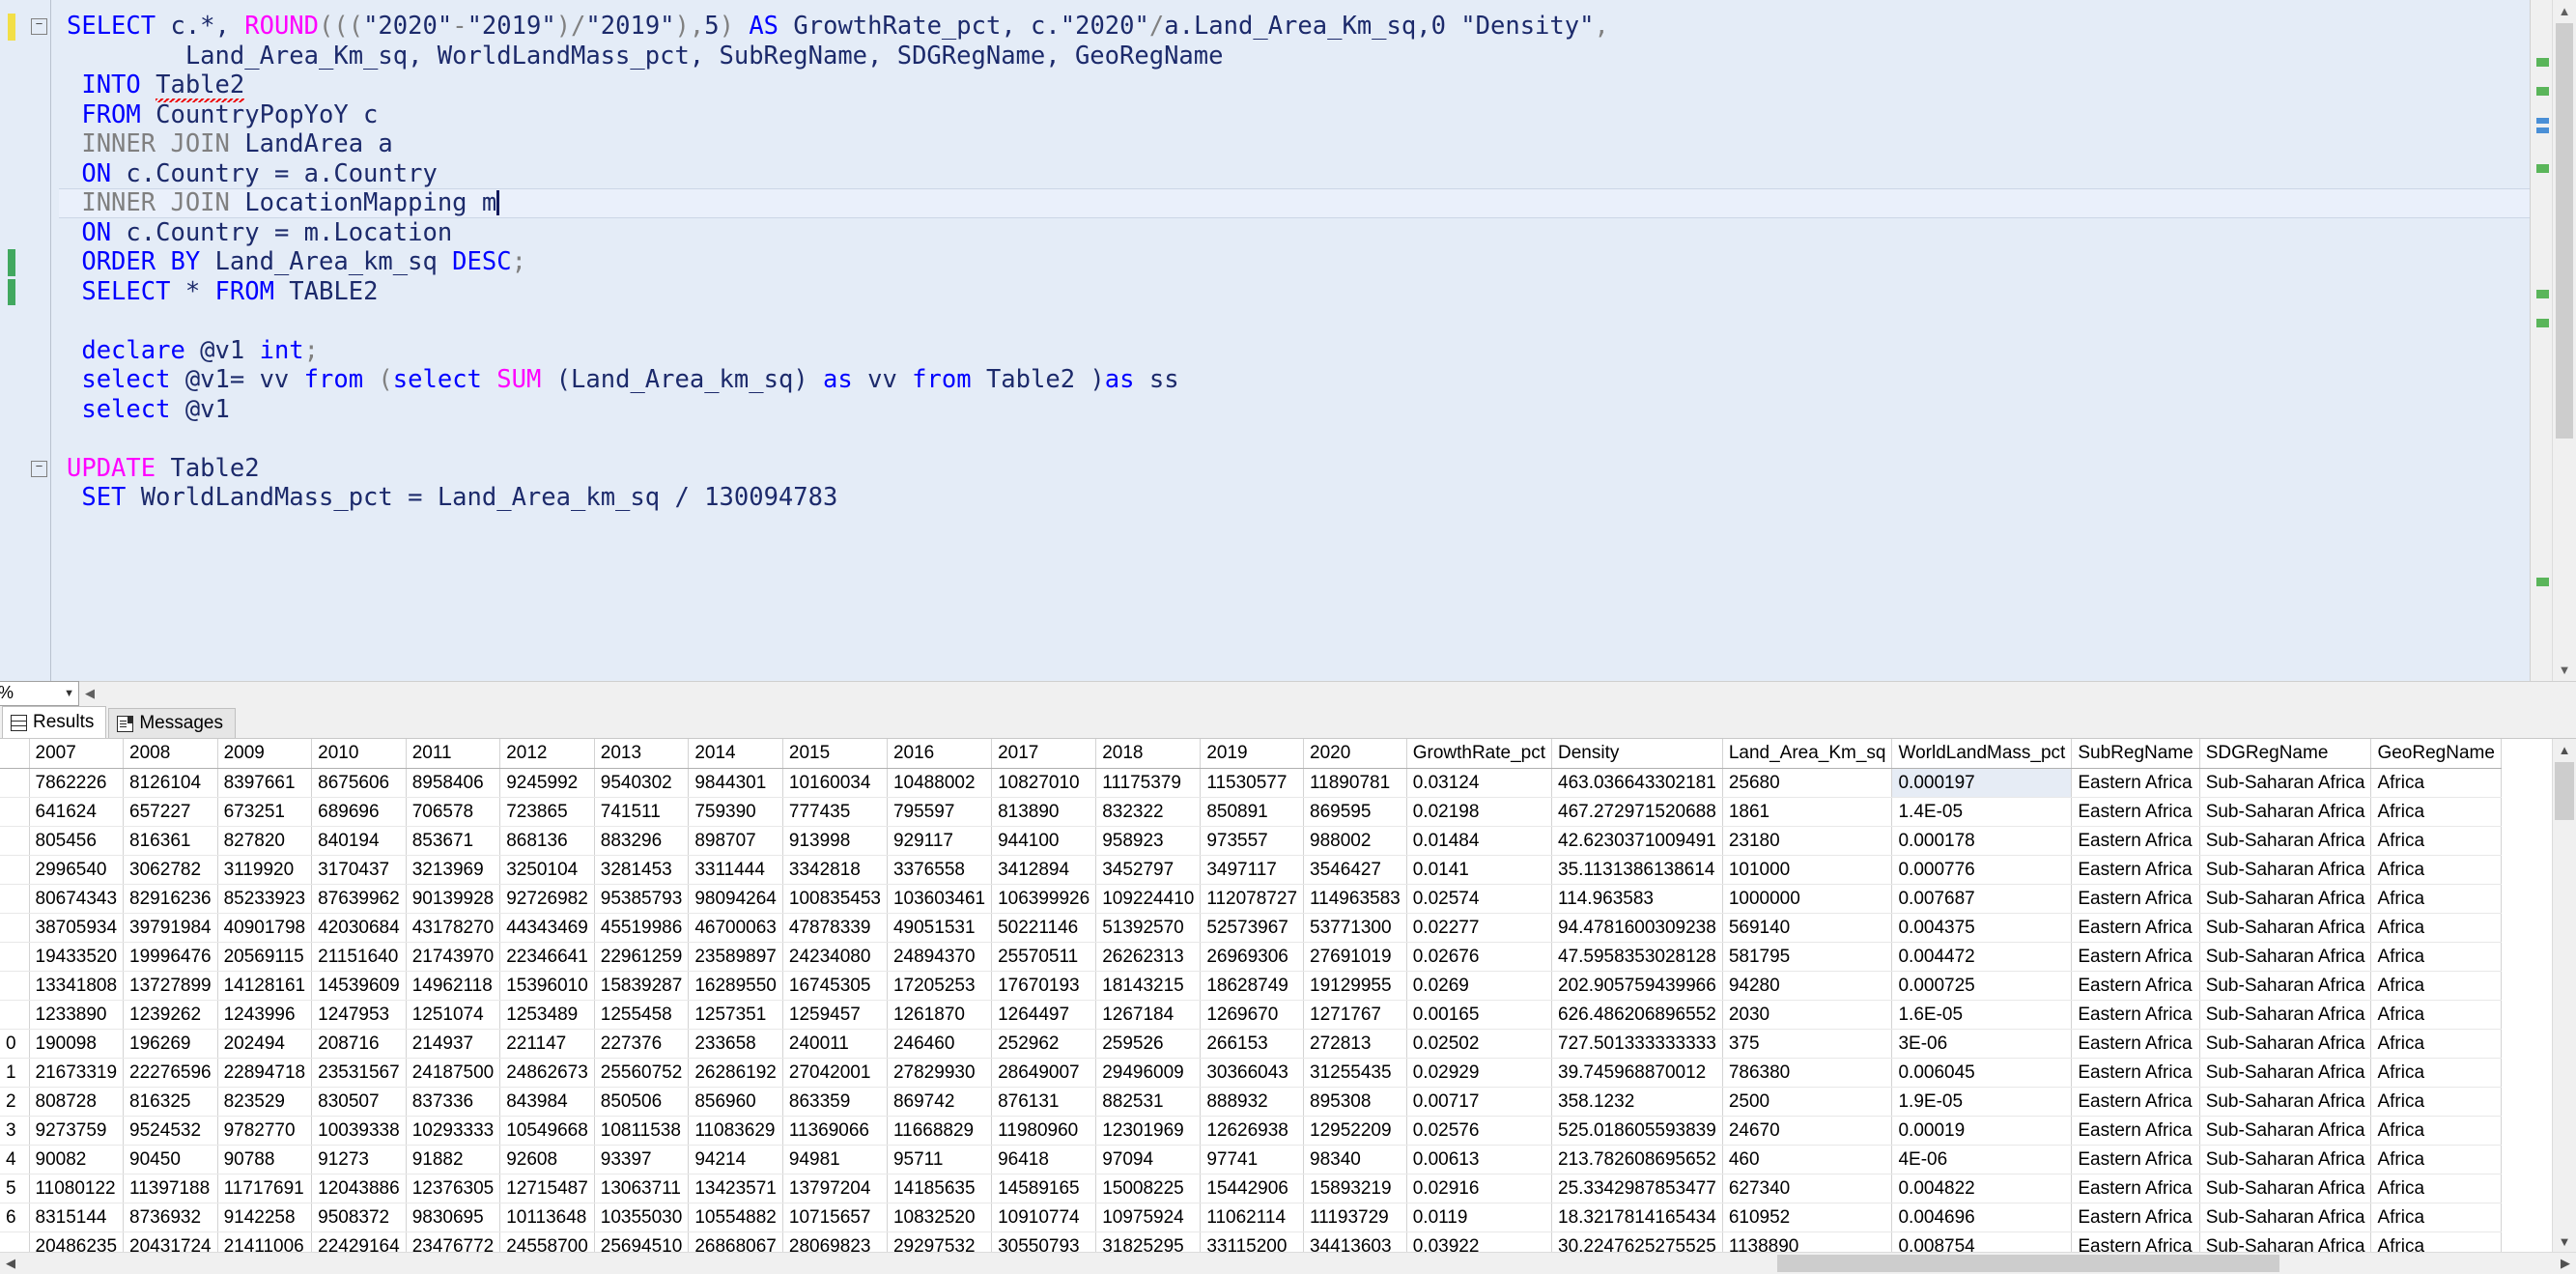 This screenshot has width=2576, height=1274. Describe the element at coordinates (642, 1132) in the screenshot. I see `table-cell: 10811538` at that location.